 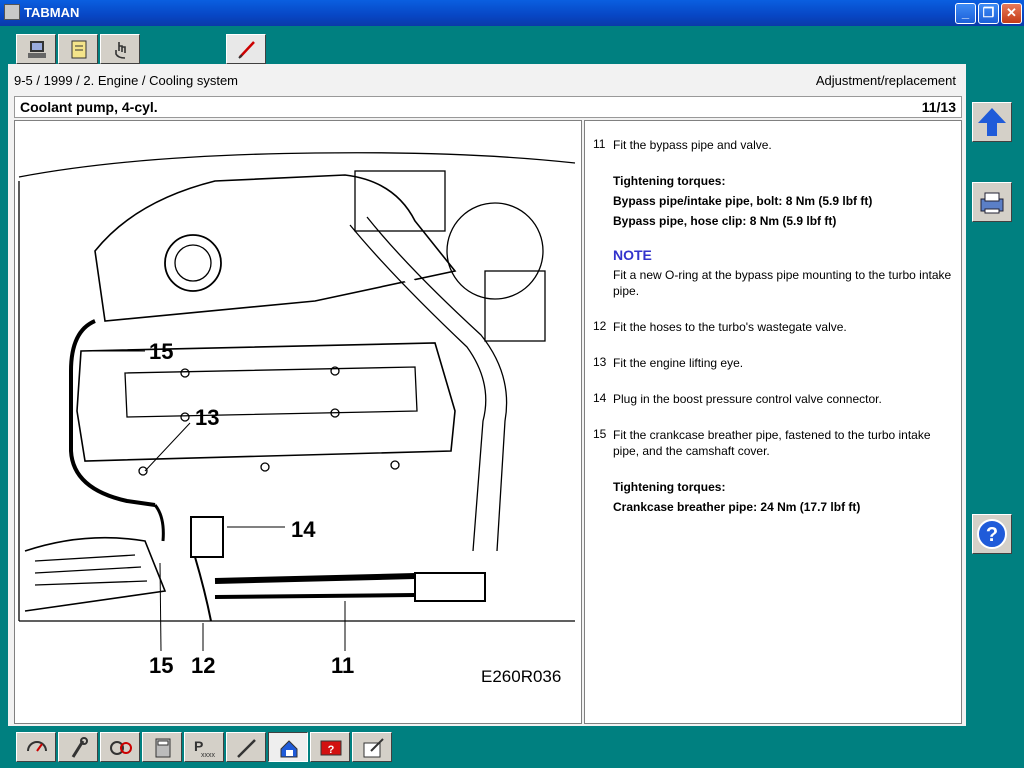 I want to click on parts-icon: P xxxx, so click(x=205, y=748).